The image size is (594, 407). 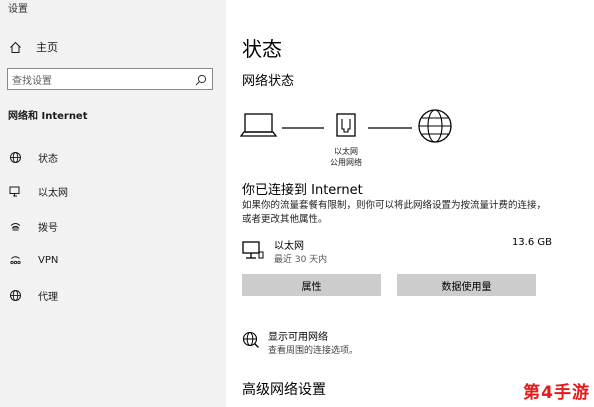 I want to click on globe-search-icon, so click(x=251, y=340).